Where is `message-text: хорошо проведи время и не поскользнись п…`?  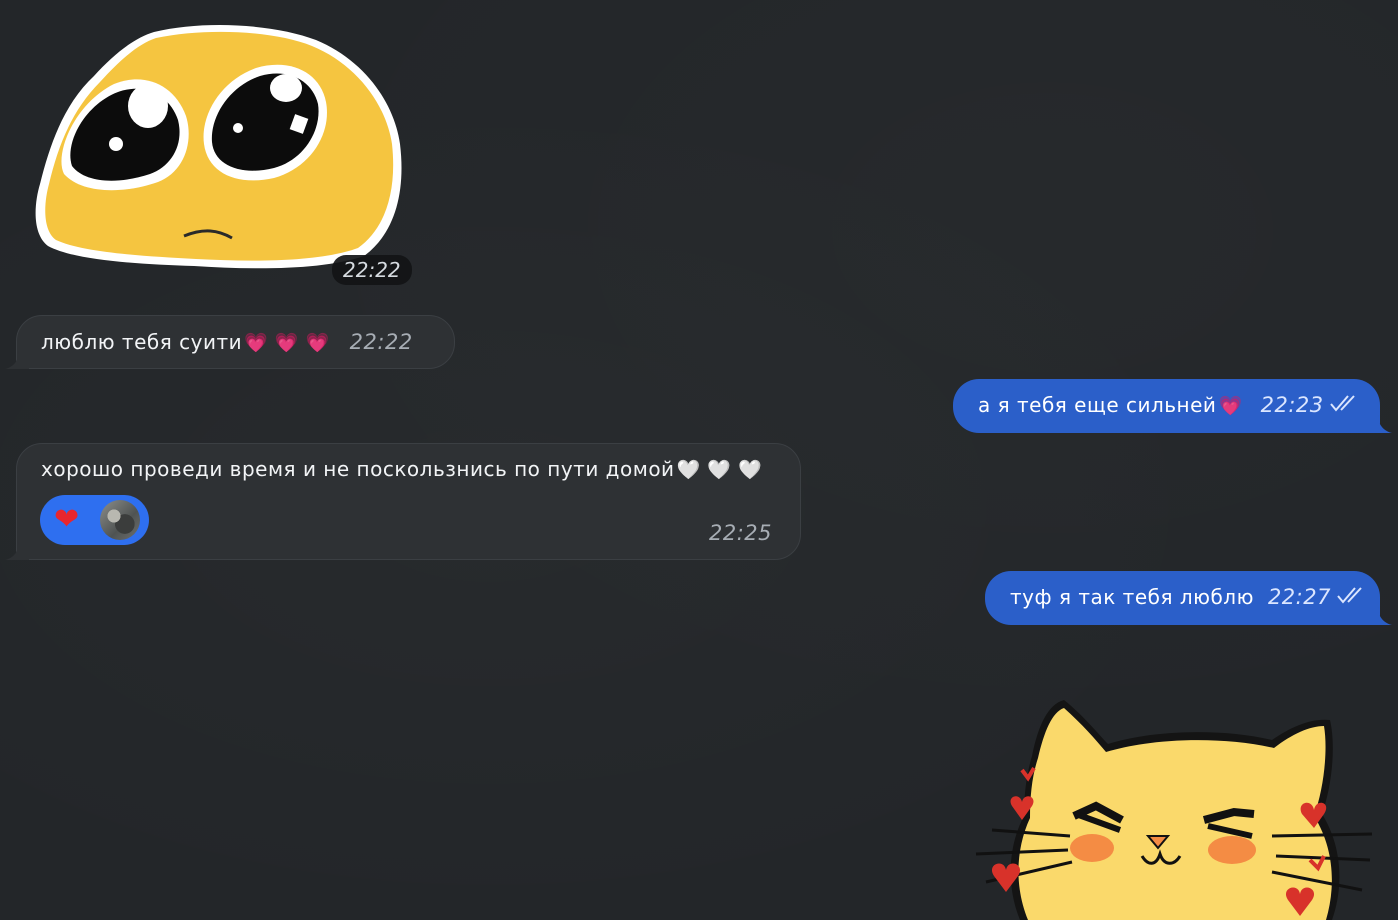 message-text: хорошо проведи время и не поскользнись п… is located at coordinates (358, 469).